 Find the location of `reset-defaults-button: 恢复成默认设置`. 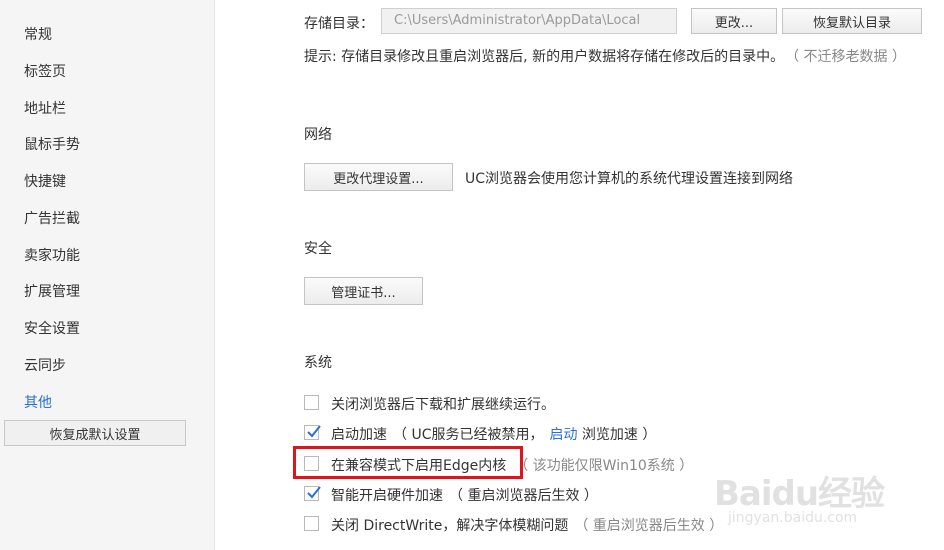

reset-defaults-button: 恢复成默认设置 is located at coordinates (95, 433).